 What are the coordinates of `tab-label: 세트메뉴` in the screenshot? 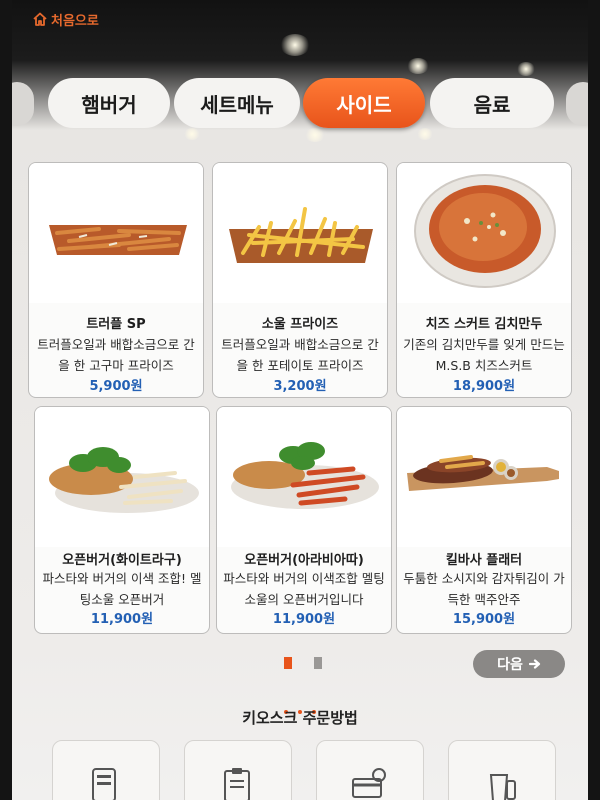 It's located at (237, 104).